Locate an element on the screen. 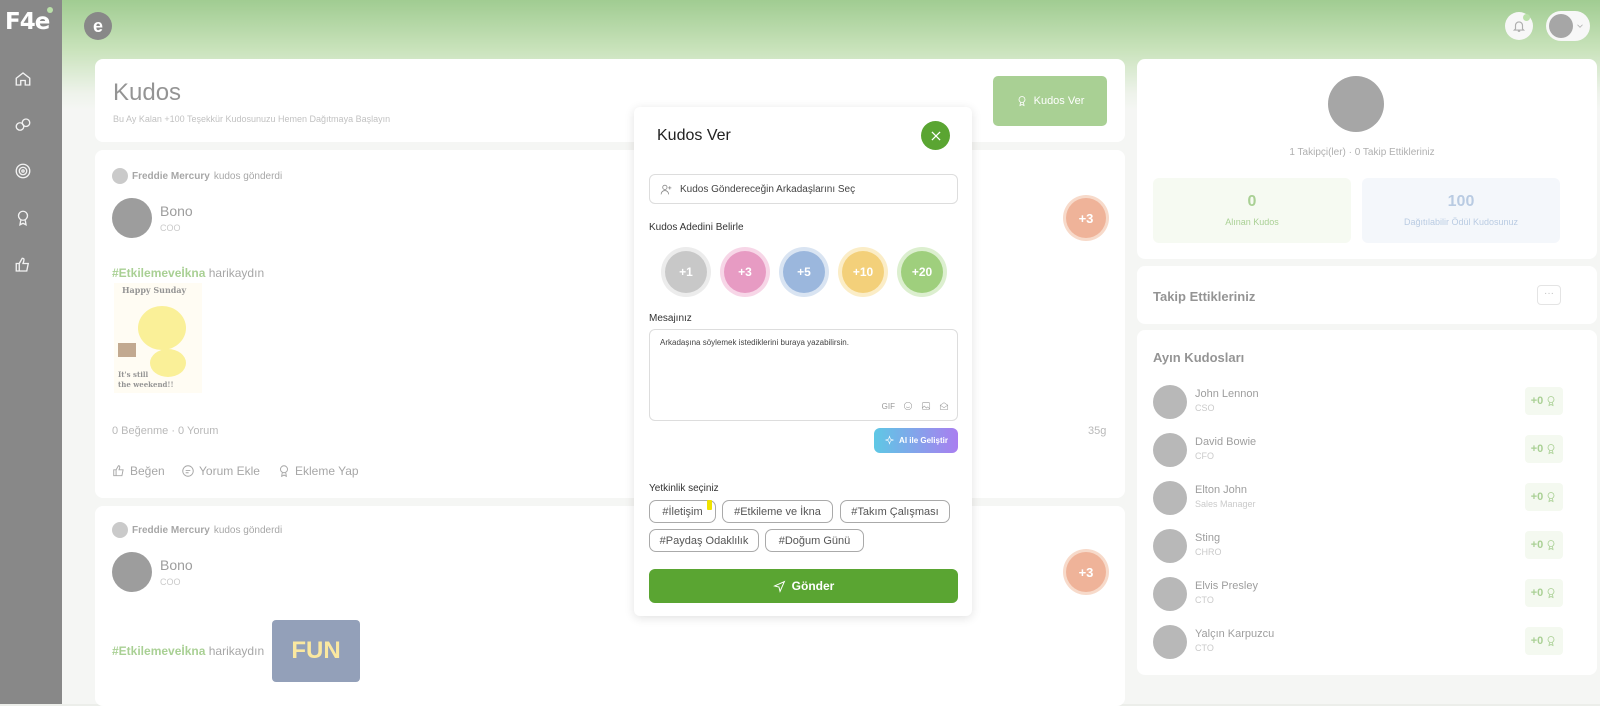  ai-improve-button: AI ile Geliştir is located at coordinates (916, 440).